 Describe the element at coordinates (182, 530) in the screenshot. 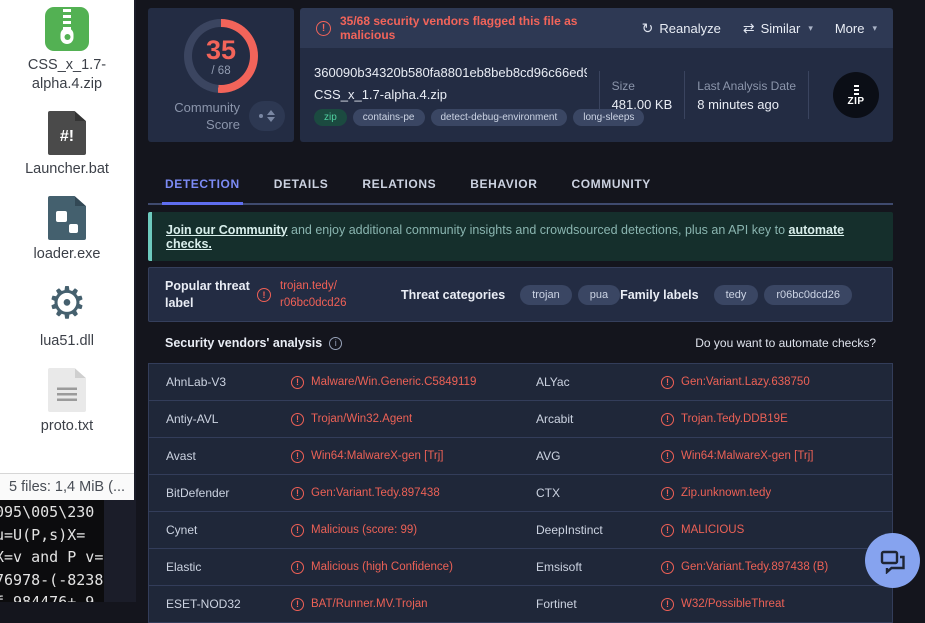

I see `vendor-name: Cynet` at that location.